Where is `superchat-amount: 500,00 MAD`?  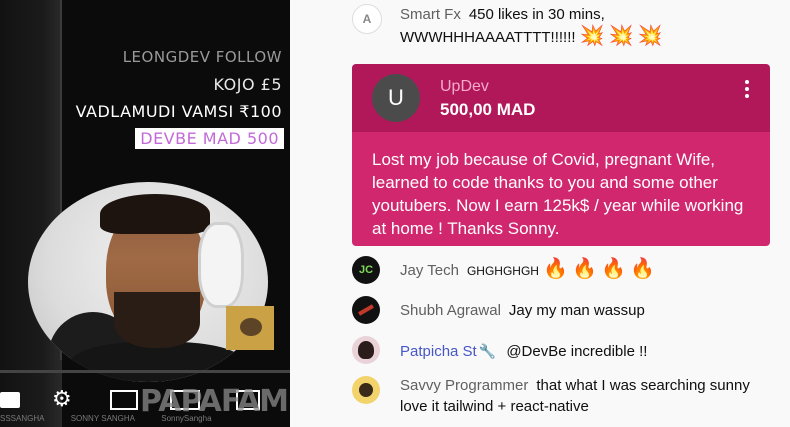 superchat-amount: 500,00 MAD is located at coordinates (488, 109).